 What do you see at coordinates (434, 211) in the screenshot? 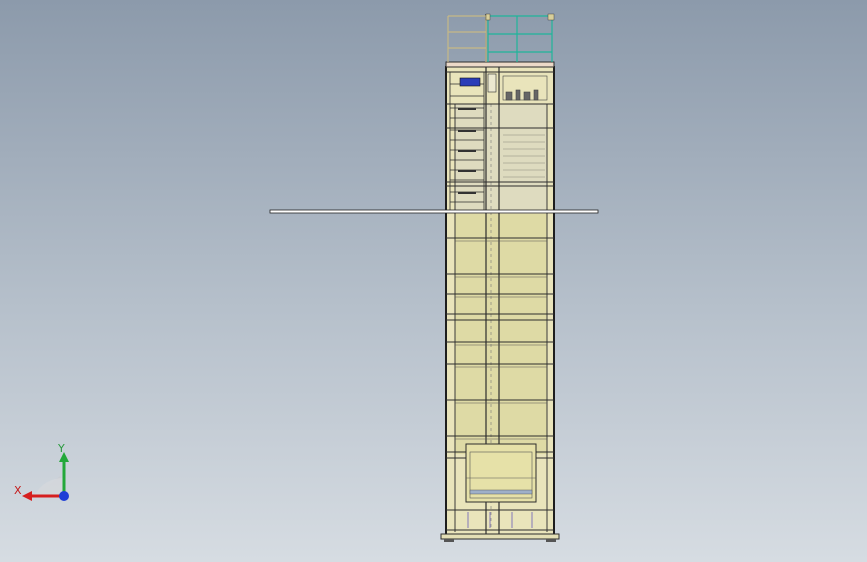
I see `section-plane-line` at bounding box center [434, 211].